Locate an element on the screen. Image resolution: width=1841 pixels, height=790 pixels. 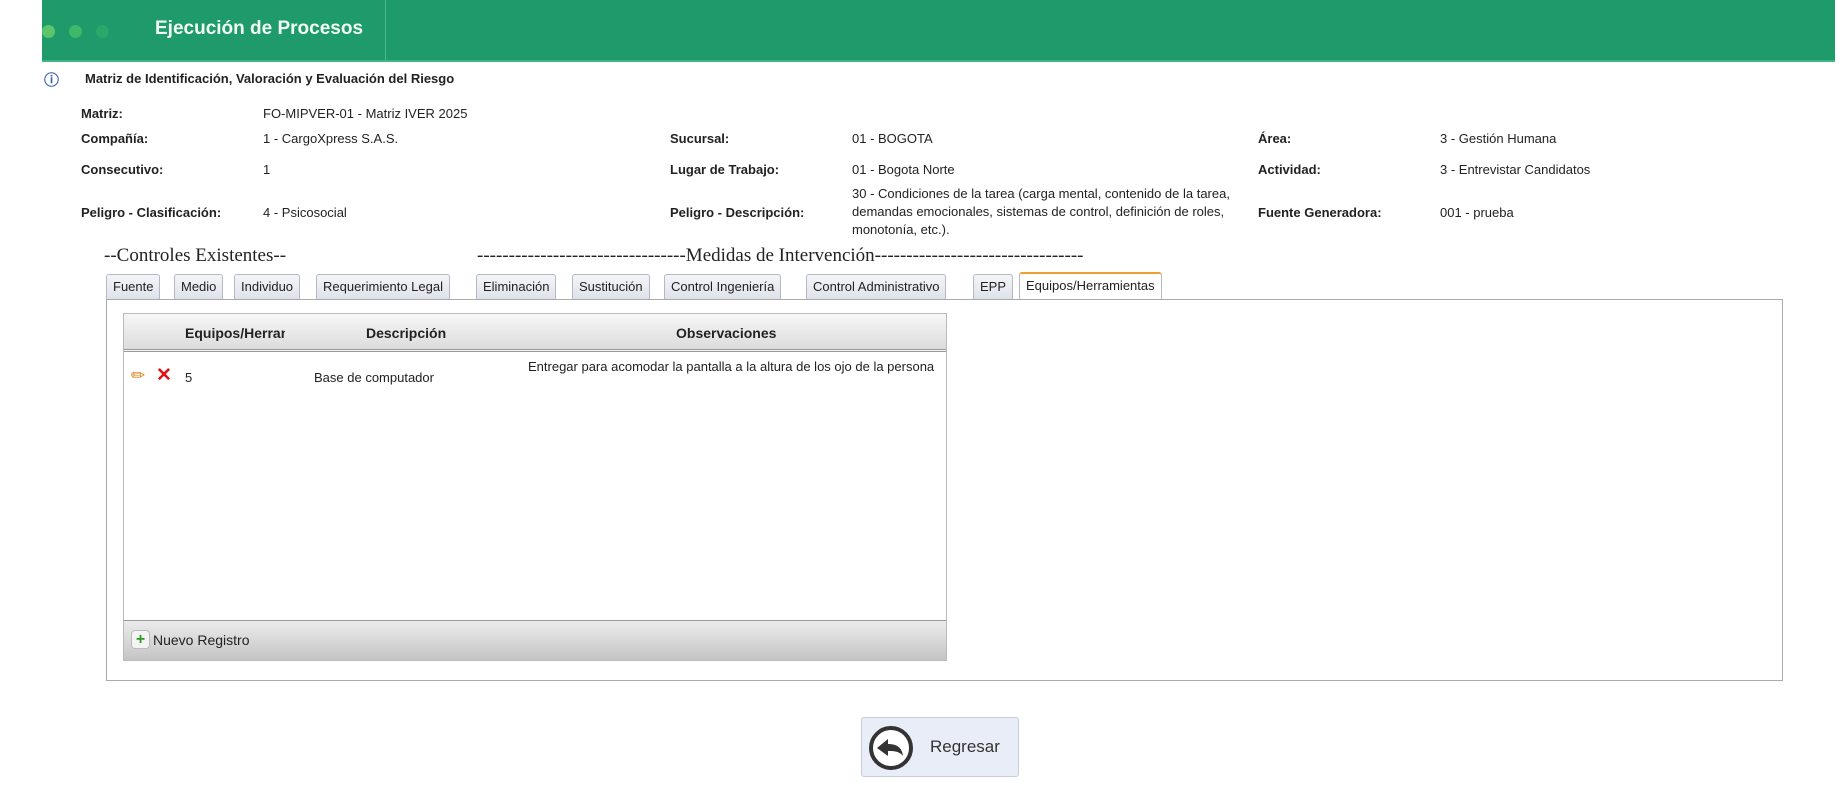
column-header-observaciones: Observaciones is located at coordinates (726, 333).